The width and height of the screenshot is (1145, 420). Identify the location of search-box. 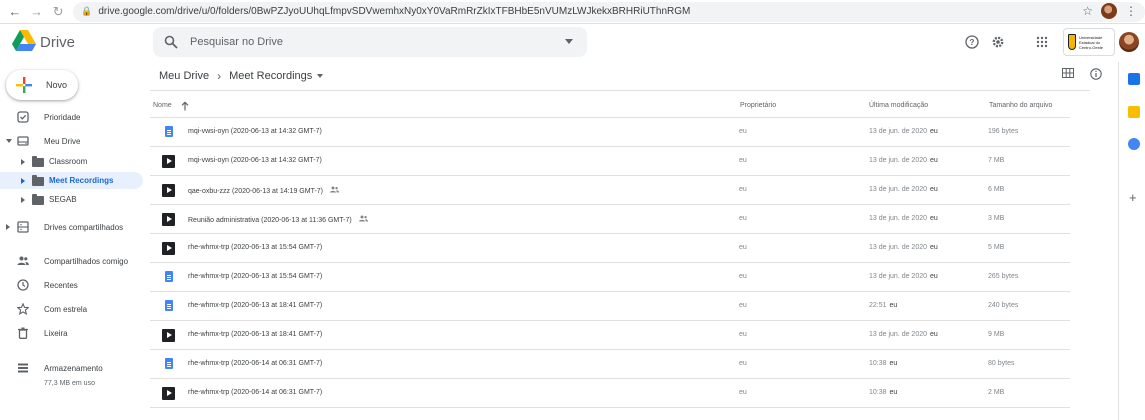
(370, 42).